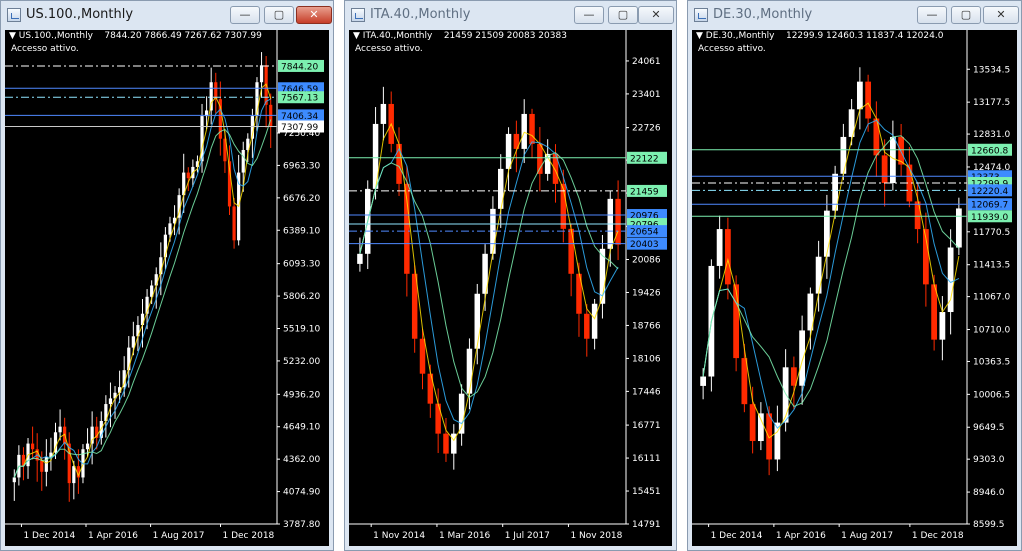 The width and height of the screenshot is (1022, 551). What do you see at coordinates (301, 460) in the screenshot?
I see `price-tick-label: 4362.00` at bounding box center [301, 460].